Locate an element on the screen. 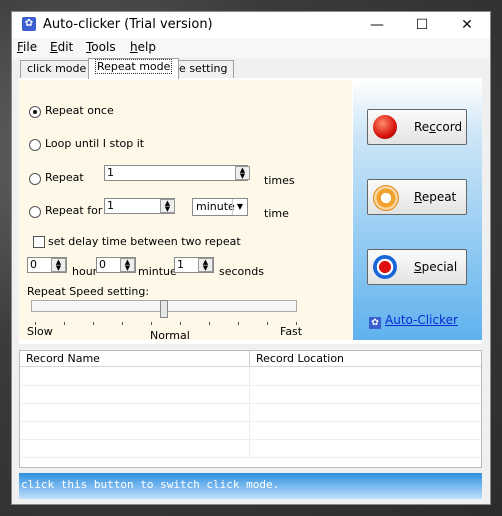 This screenshot has height=516, width=502. repeat-for-unit-select: minute ▼ is located at coordinates (220, 207).